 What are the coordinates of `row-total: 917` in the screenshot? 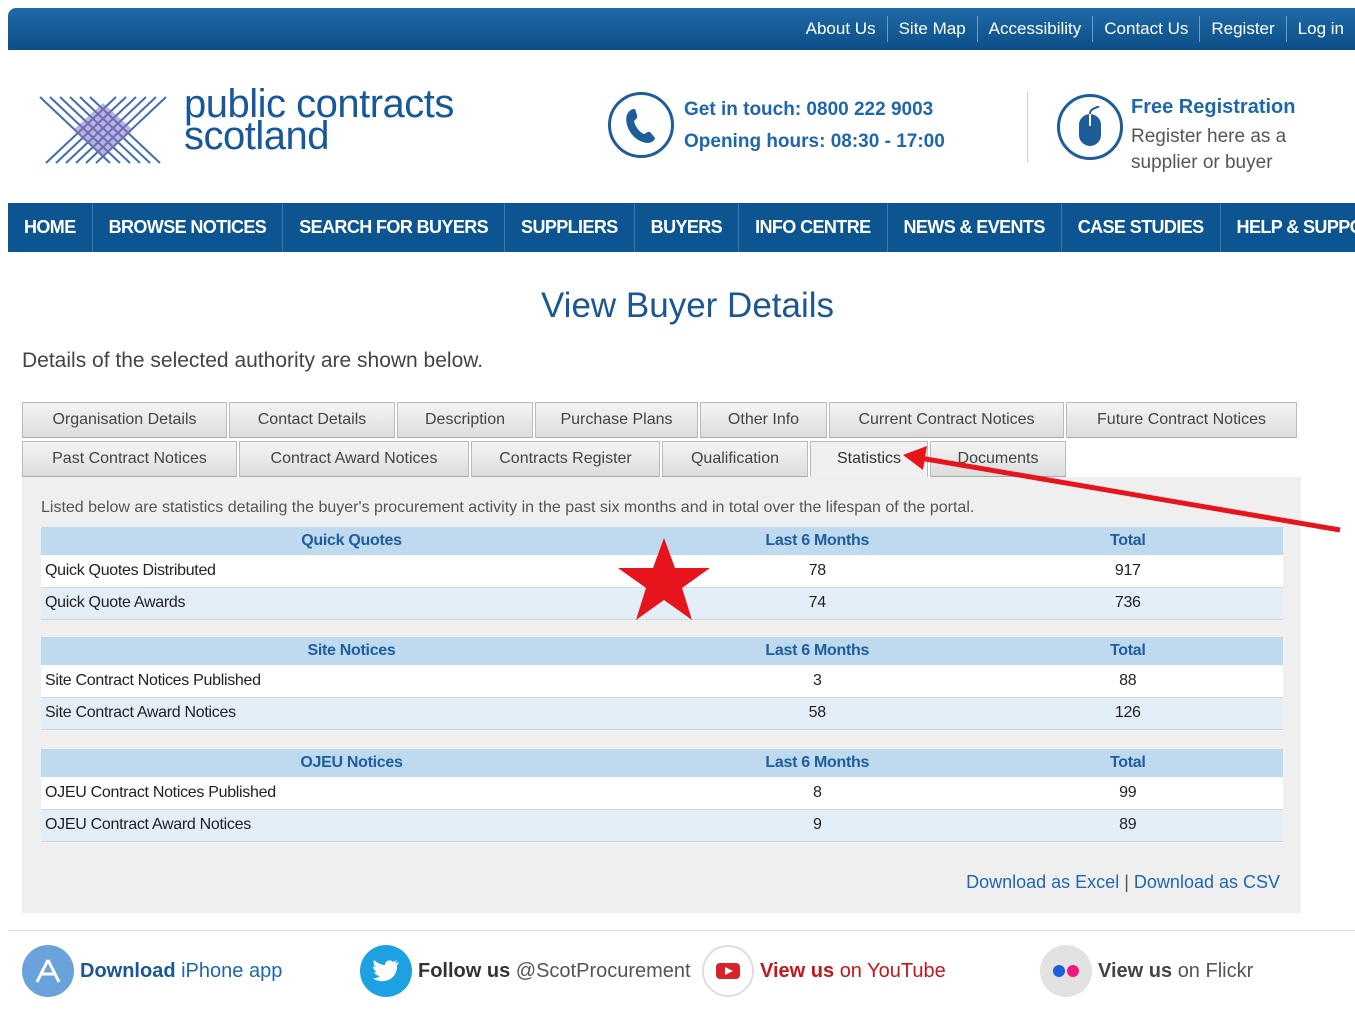 It's located at (1127, 571).